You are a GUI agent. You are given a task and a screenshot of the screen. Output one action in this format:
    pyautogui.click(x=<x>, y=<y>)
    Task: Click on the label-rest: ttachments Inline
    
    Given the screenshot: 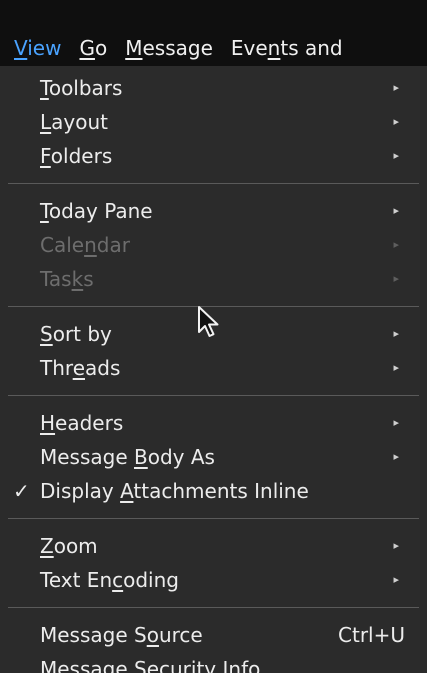 What is the action you would take?
    pyautogui.click(x=221, y=491)
    